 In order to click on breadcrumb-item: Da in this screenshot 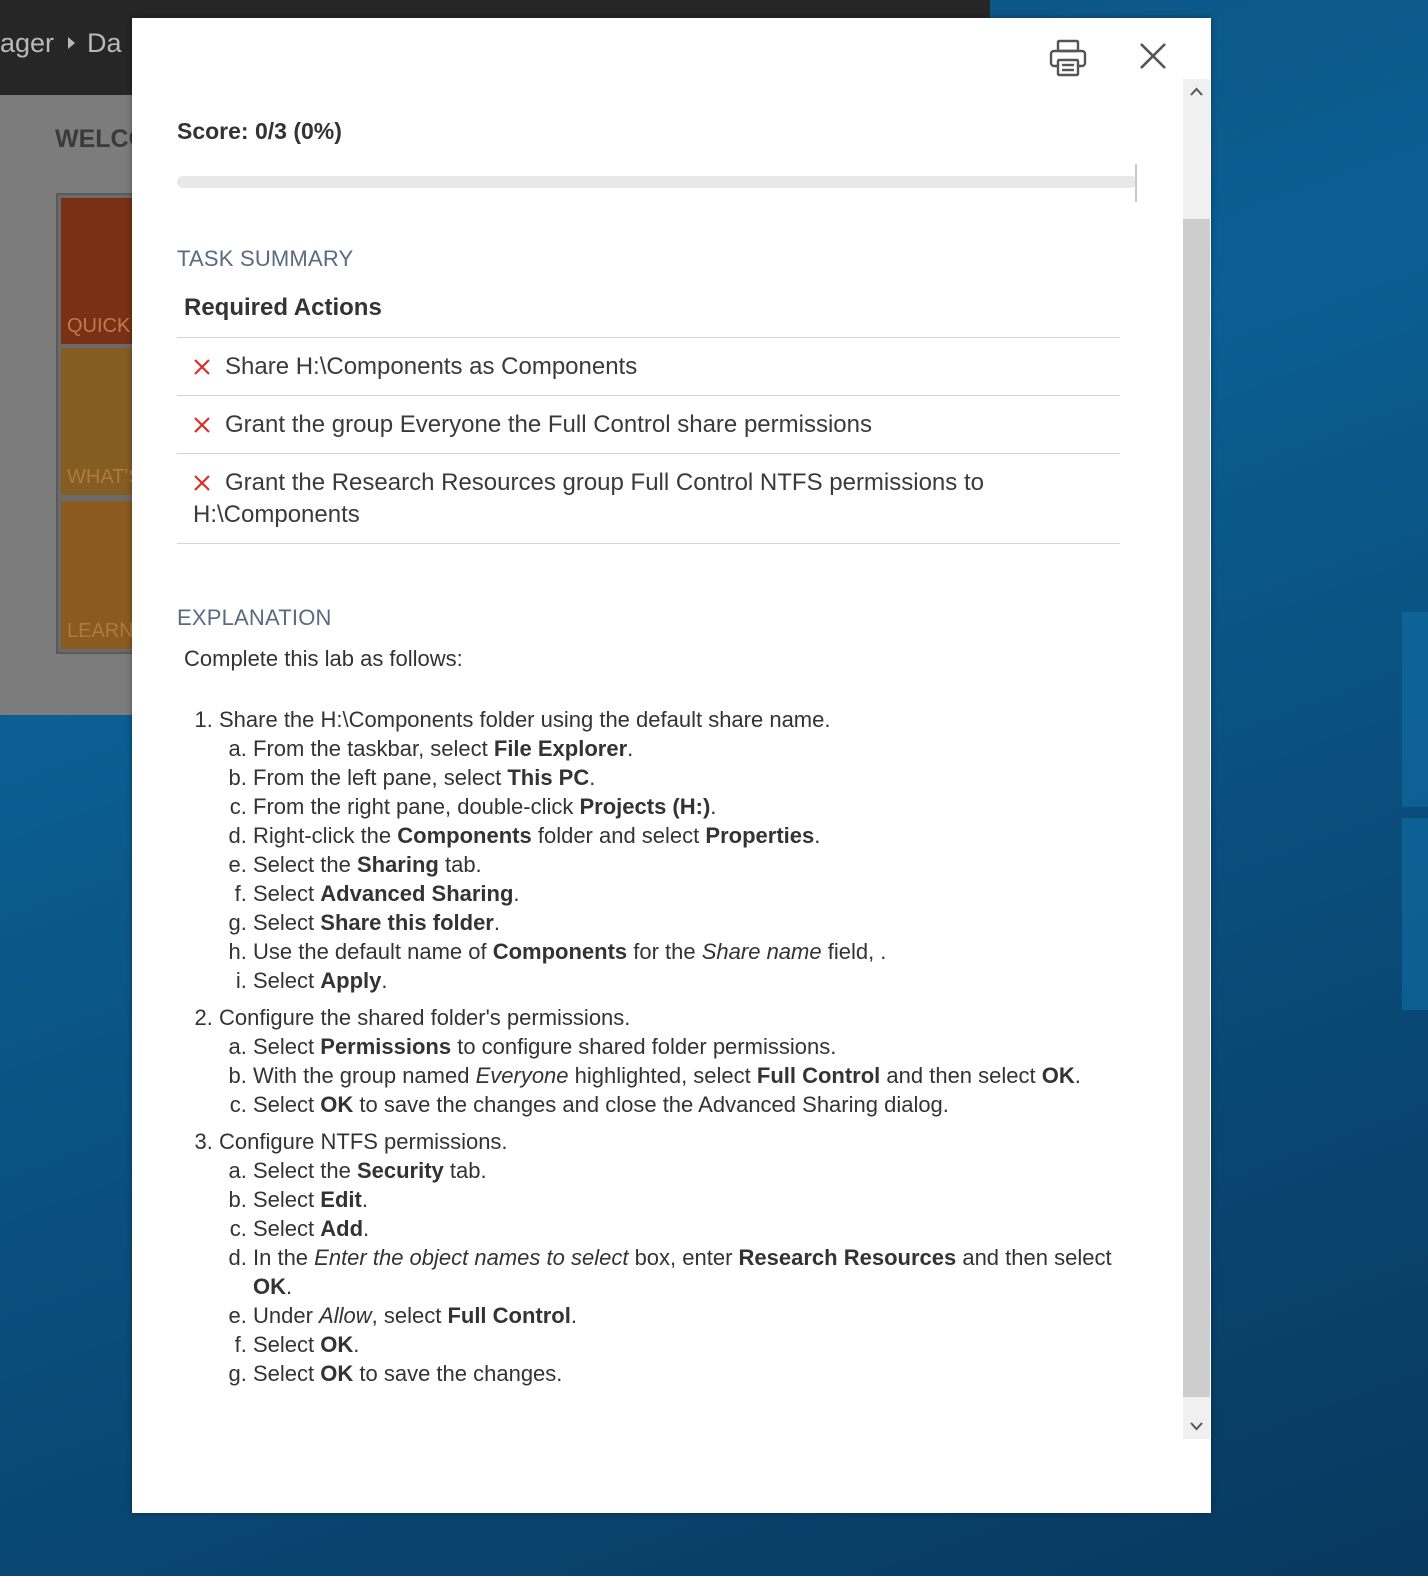, I will do `click(104, 43)`.